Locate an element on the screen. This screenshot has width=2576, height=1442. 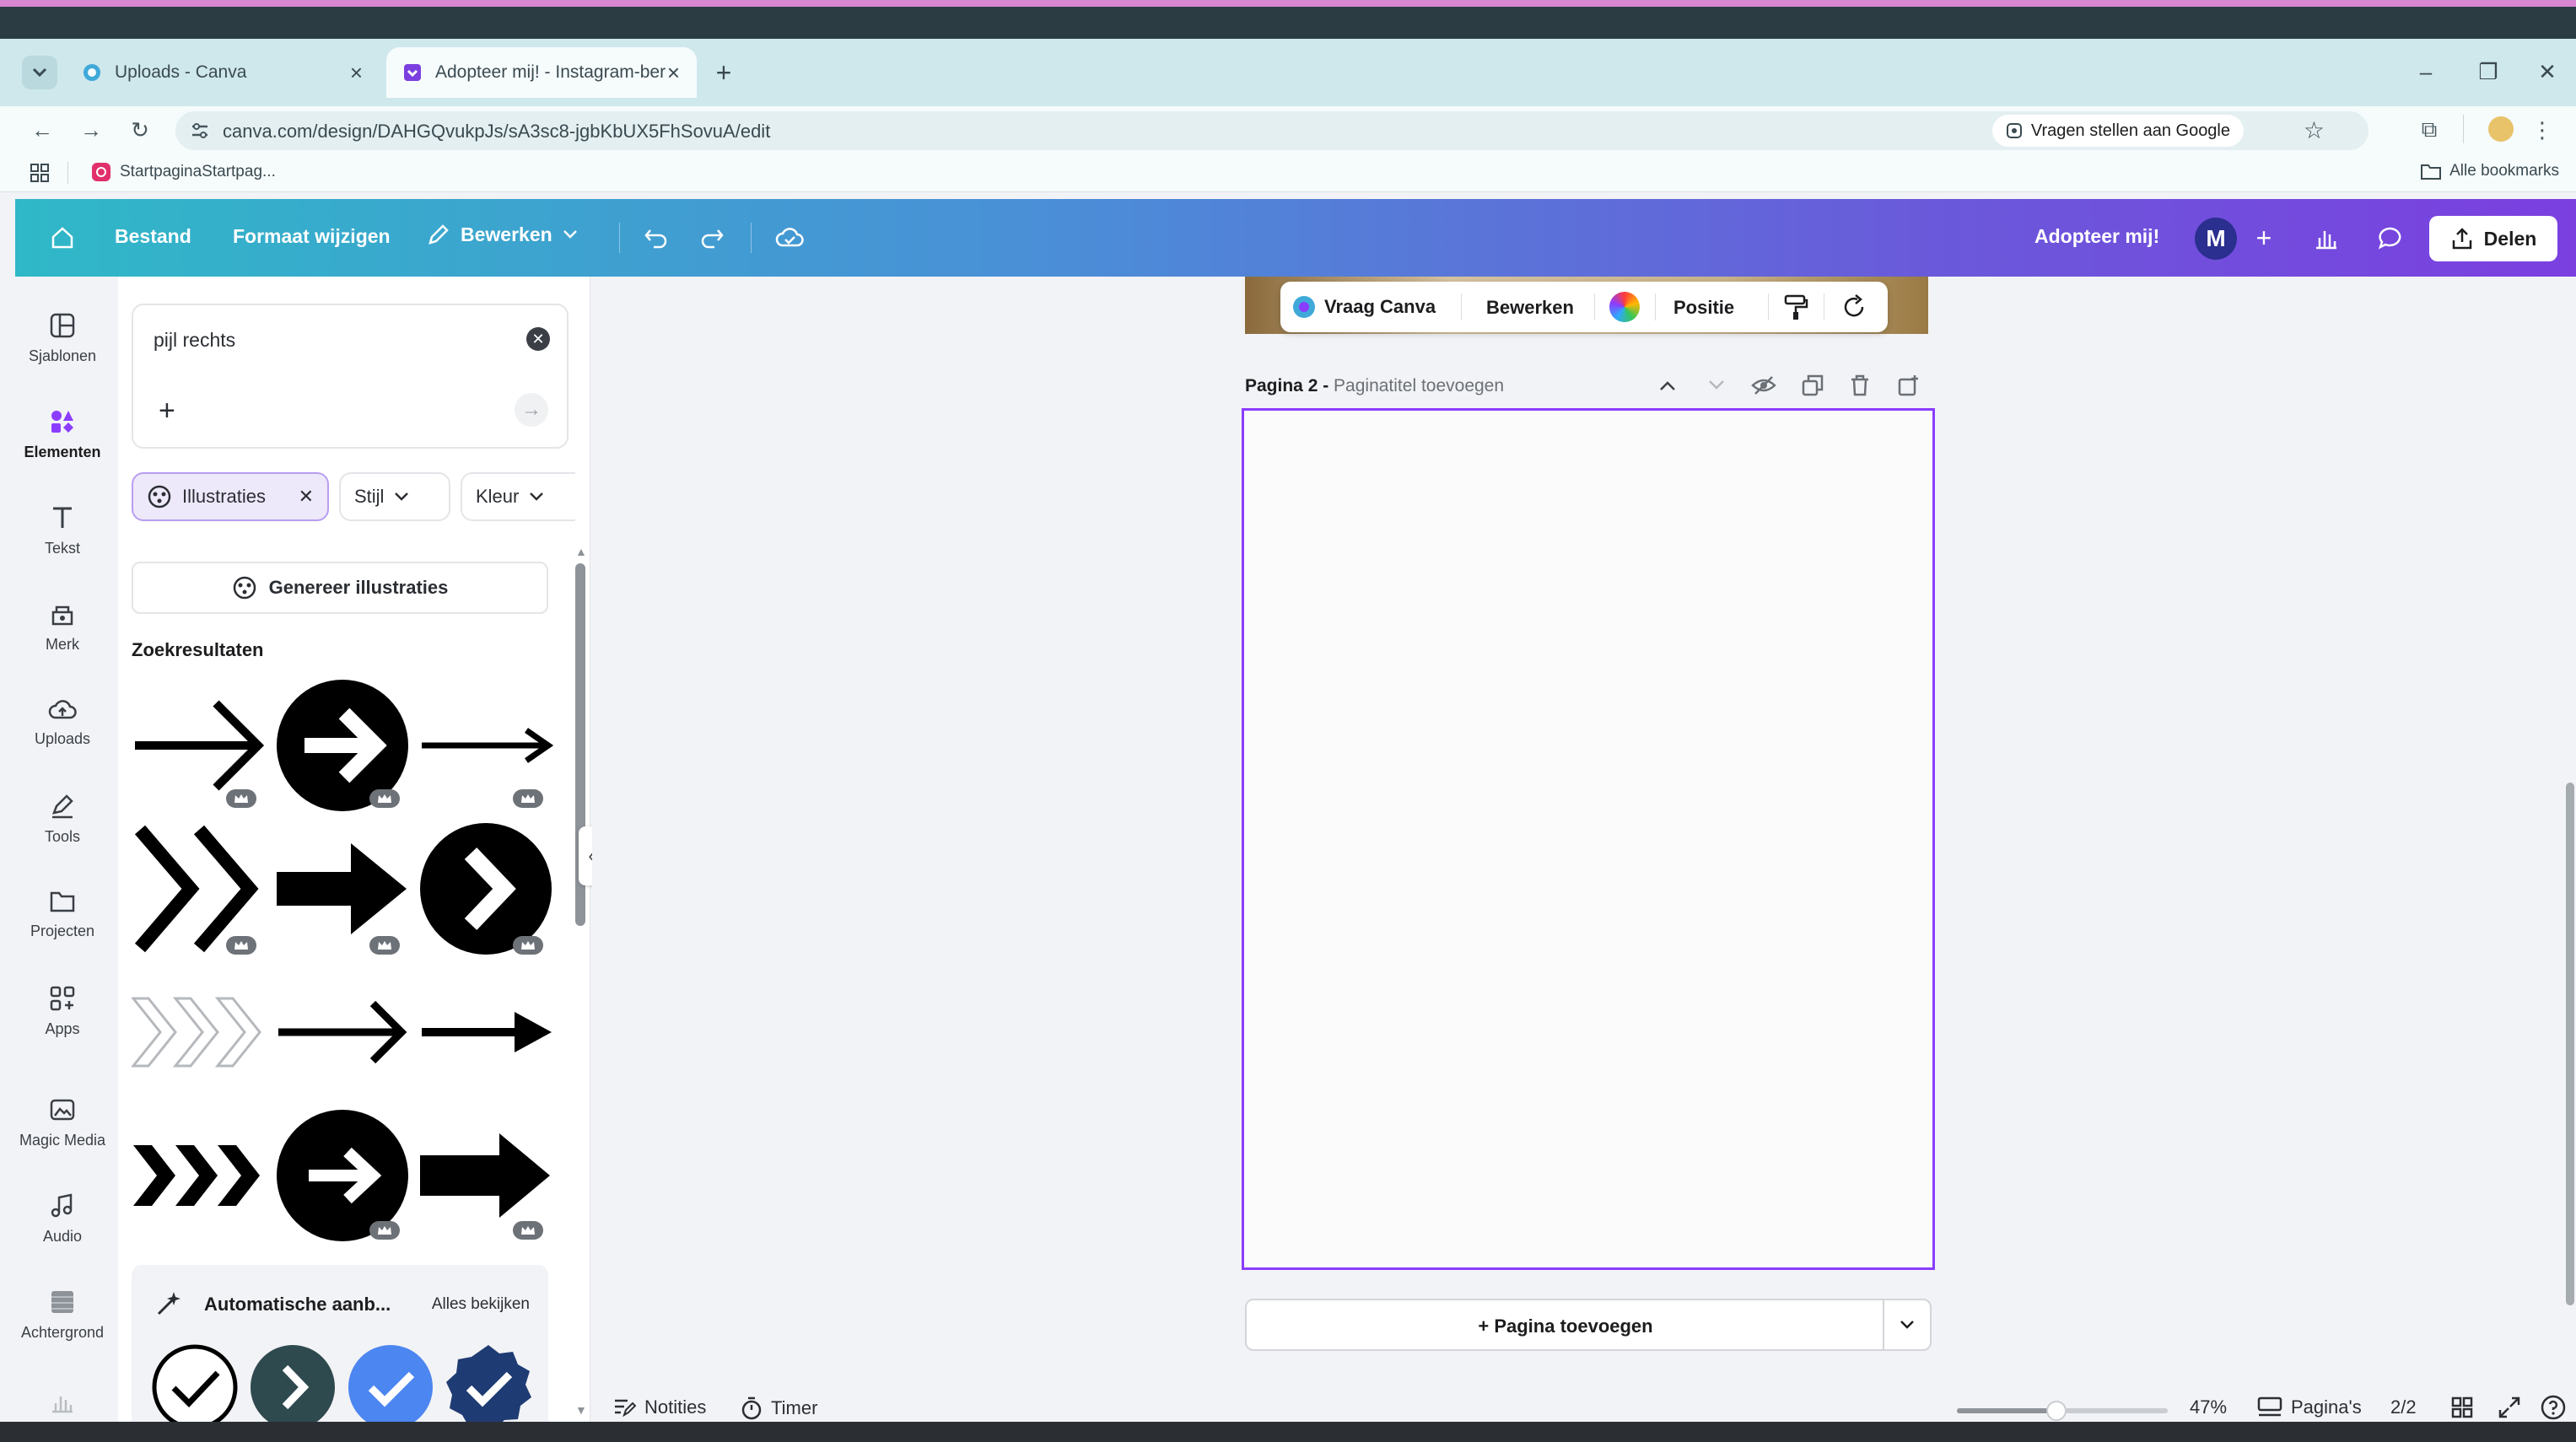
suggestion-check-blue is located at coordinates (390, 1387).